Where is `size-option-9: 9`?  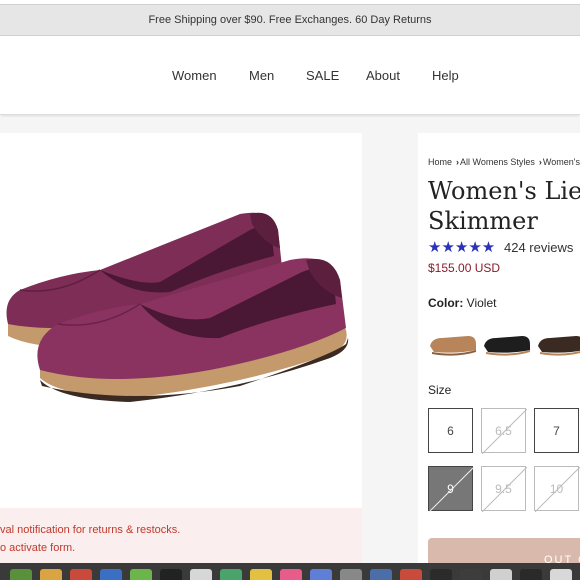
size-option-9: 9 is located at coordinates (451, 489).